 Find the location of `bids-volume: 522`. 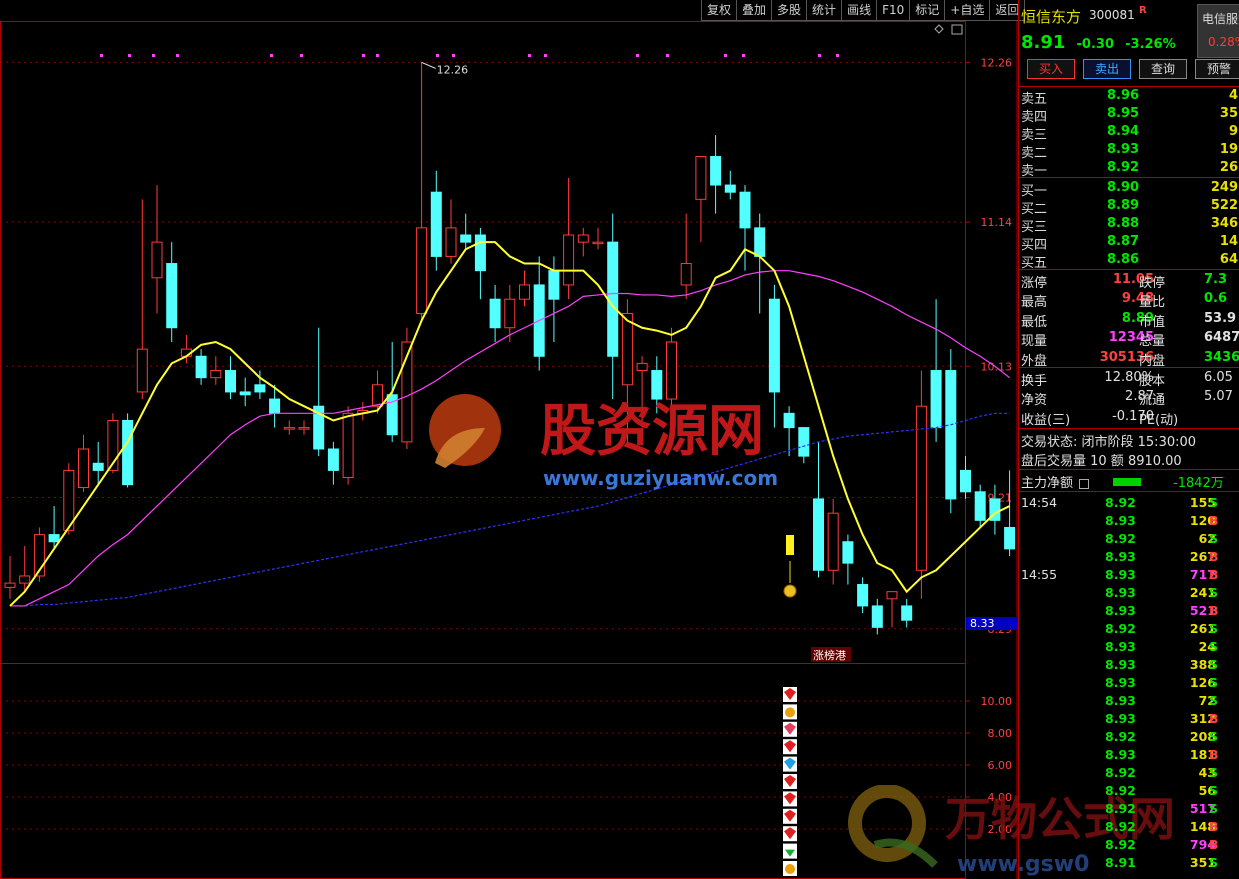

bids-volume: 522 is located at coordinates (1224, 205).